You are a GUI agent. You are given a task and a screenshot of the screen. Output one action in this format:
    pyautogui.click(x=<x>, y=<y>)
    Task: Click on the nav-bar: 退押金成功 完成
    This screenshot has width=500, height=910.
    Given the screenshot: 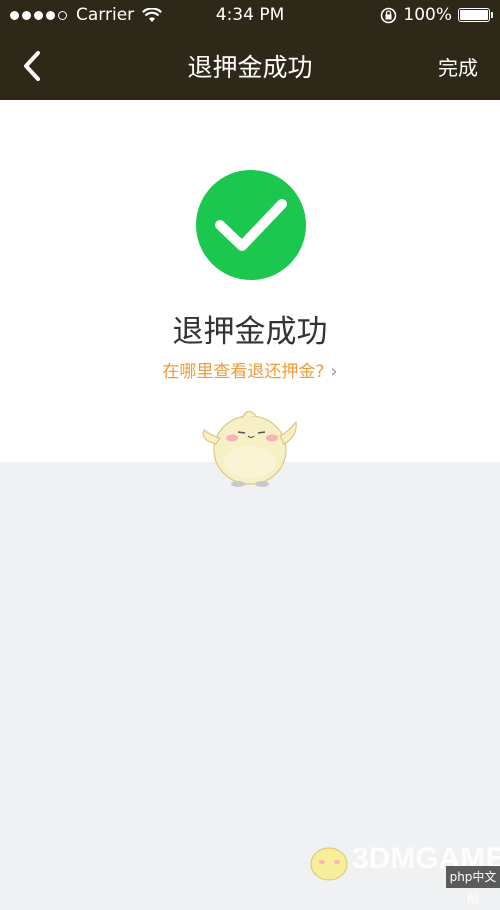 What is the action you would take?
    pyautogui.click(x=250, y=66)
    